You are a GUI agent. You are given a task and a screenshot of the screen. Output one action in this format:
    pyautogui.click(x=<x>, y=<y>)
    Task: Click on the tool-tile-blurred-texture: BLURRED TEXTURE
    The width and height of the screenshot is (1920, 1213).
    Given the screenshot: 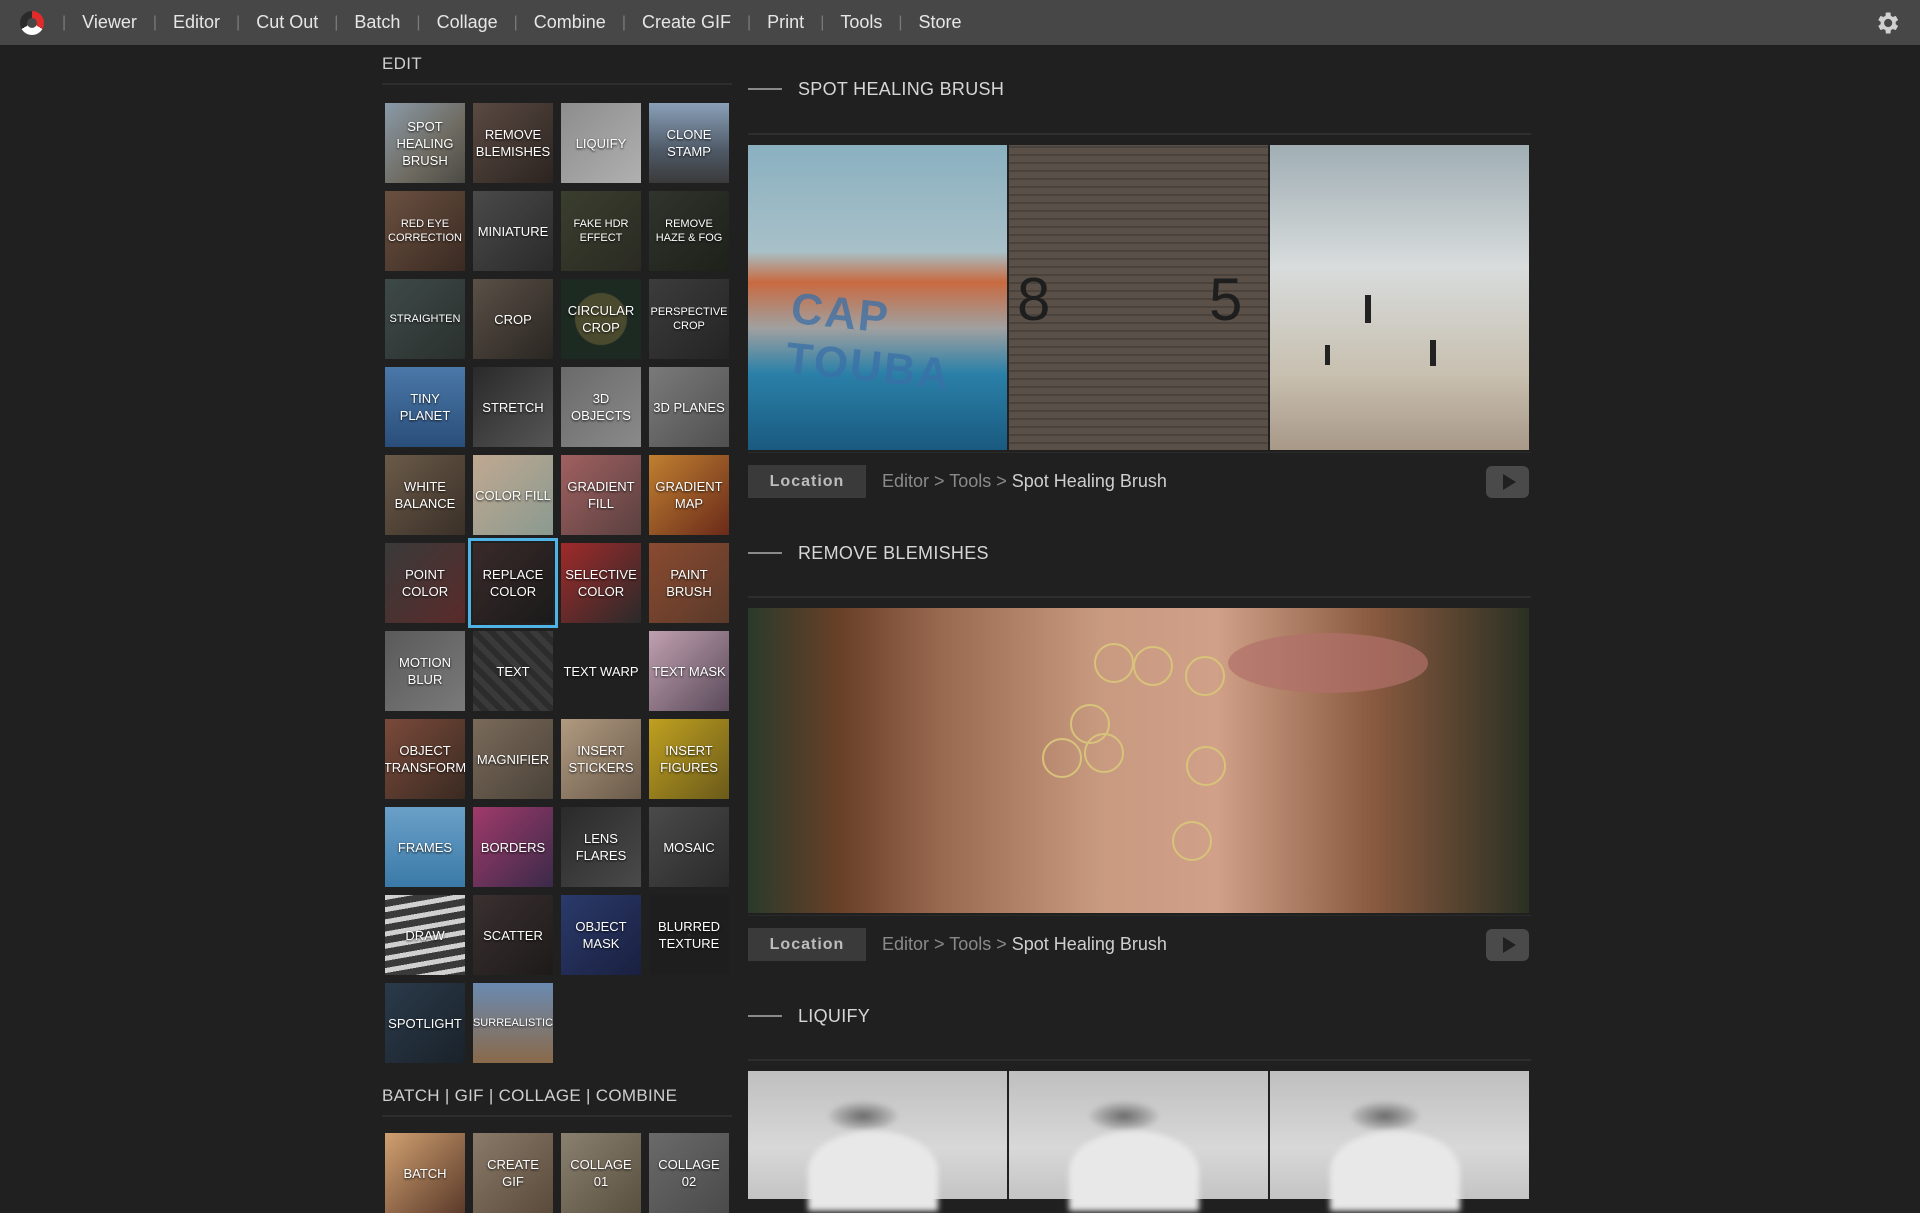 What is the action you would take?
    pyautogui.click(x=689, y=935)
    